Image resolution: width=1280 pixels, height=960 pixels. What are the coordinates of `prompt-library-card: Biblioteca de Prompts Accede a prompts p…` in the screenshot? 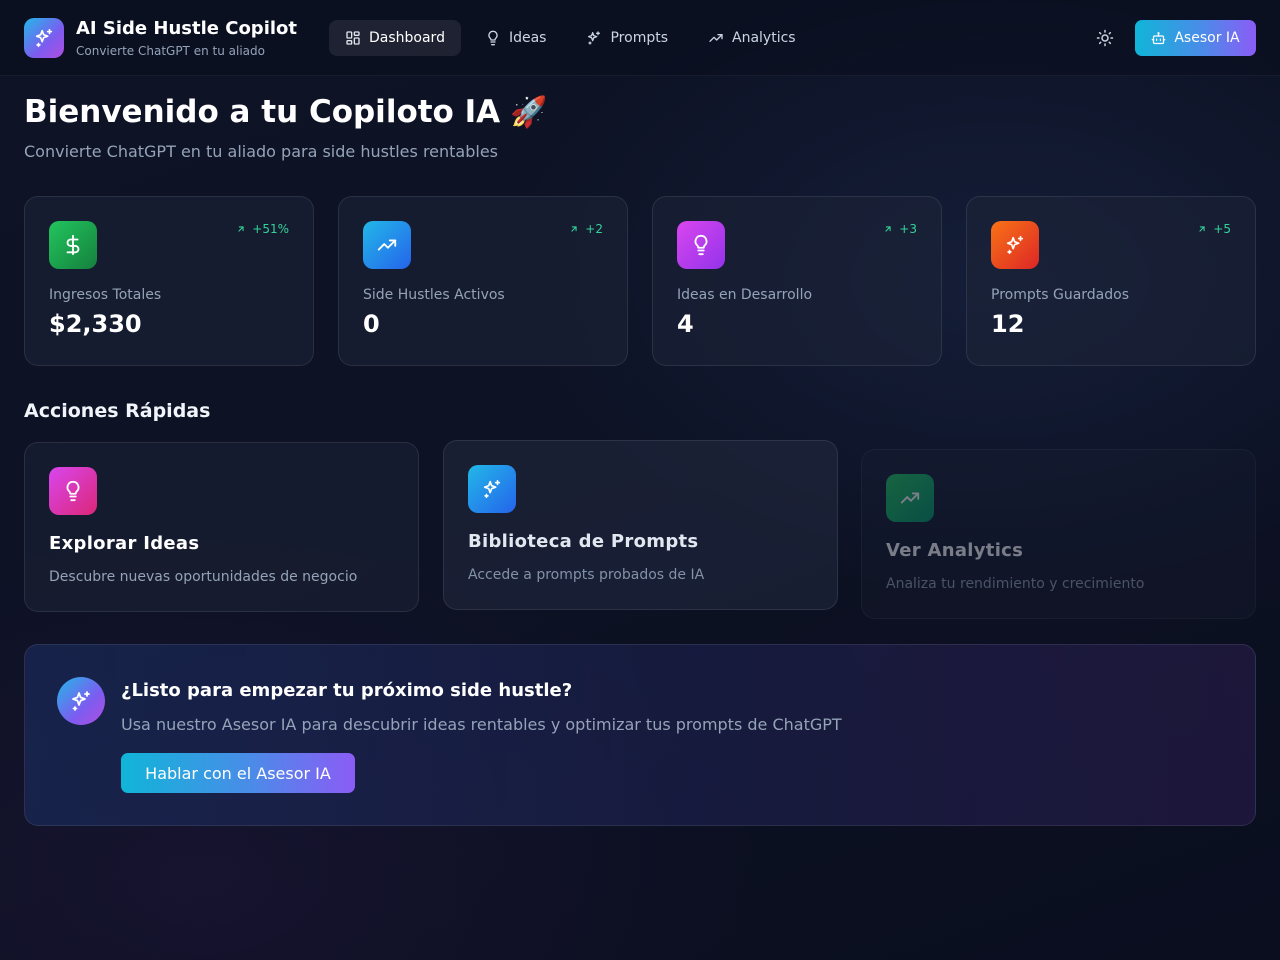 It's located at (640, 525).